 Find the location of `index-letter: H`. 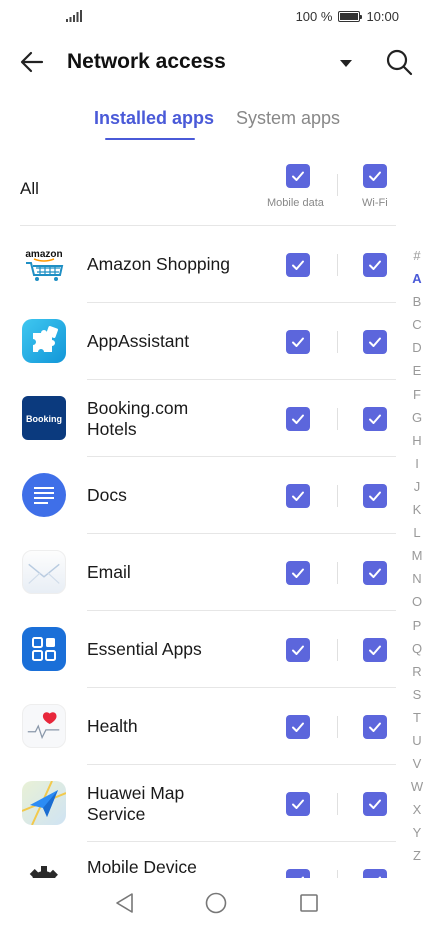

index-letter: H is located at coordinates (417, 440).